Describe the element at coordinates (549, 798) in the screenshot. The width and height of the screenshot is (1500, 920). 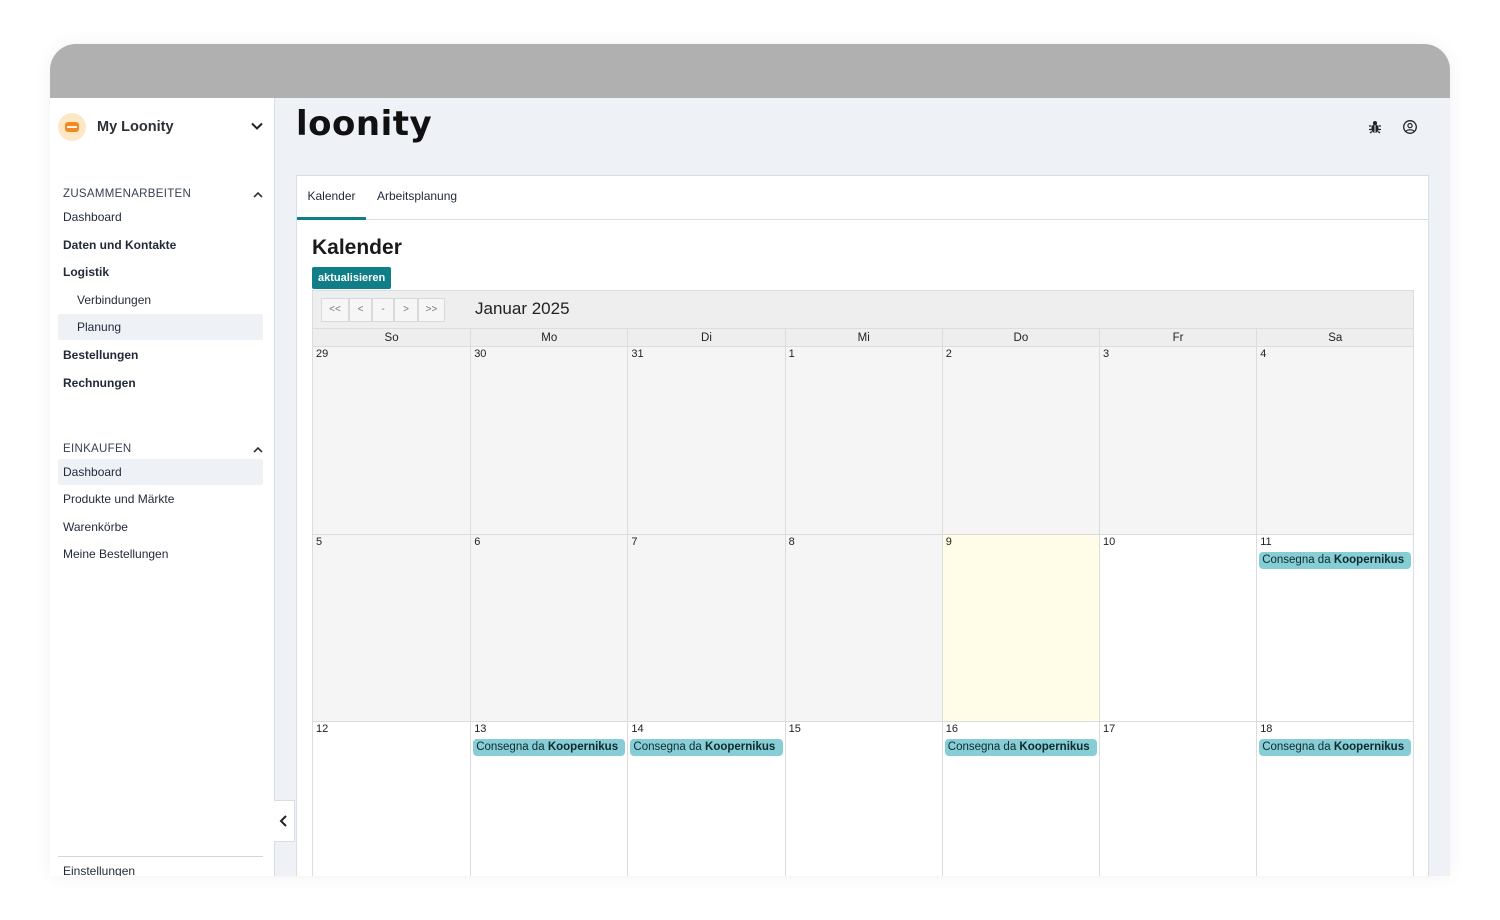
I see `calendar-day: 13 Consegna da Koopernikus` at that location.